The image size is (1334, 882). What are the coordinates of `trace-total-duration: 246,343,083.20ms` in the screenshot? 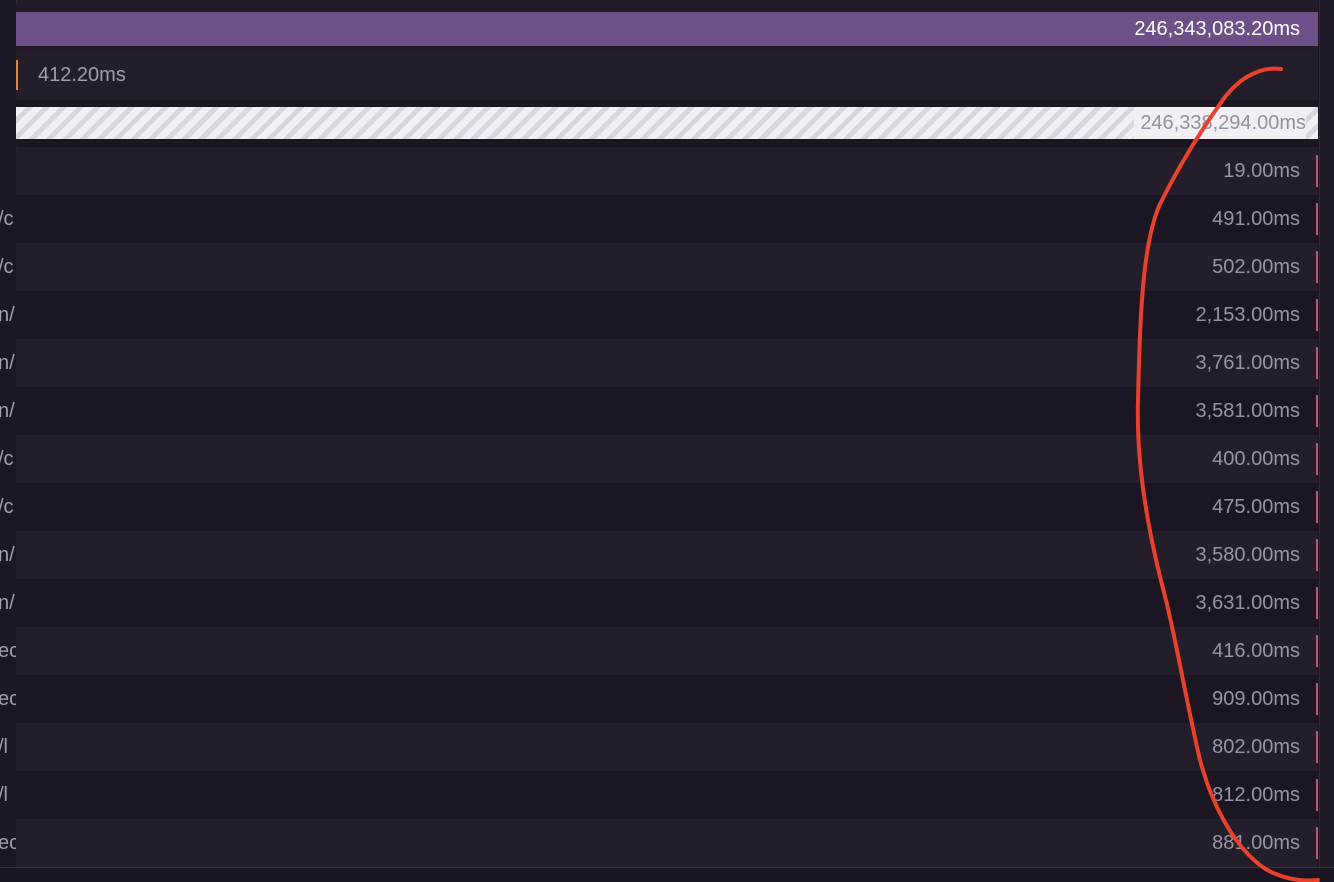 It's located at (1217, 29).